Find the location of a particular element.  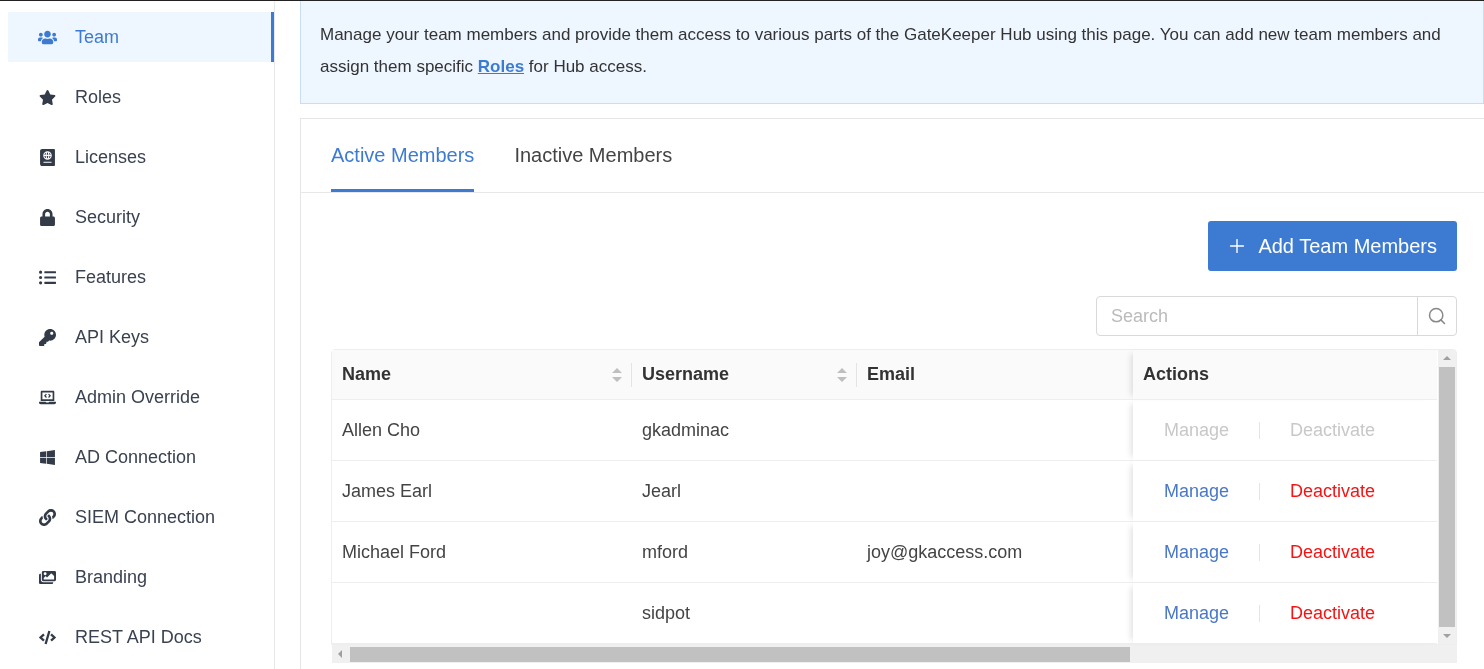

sidebar-item: SIEM Connection is located at coordinates (141, 517).